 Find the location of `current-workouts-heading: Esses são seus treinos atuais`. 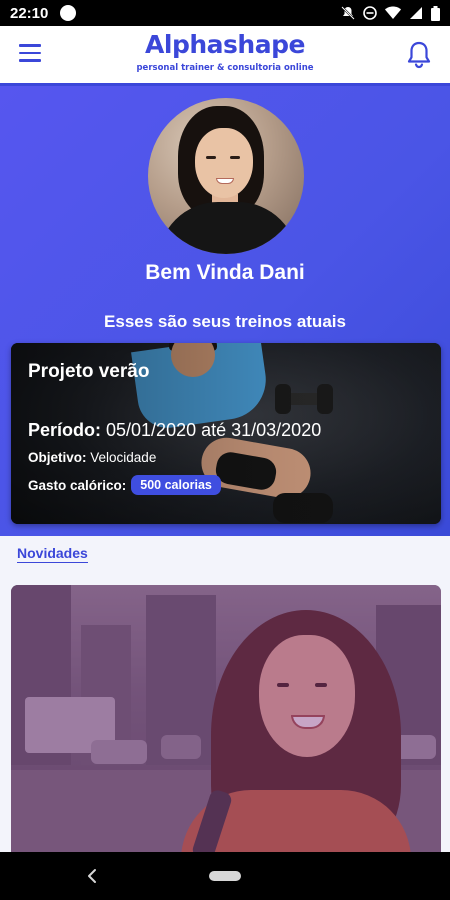

current-workouts-heading: Esses são seus treinos atuais is located at coordinates (225, 321).